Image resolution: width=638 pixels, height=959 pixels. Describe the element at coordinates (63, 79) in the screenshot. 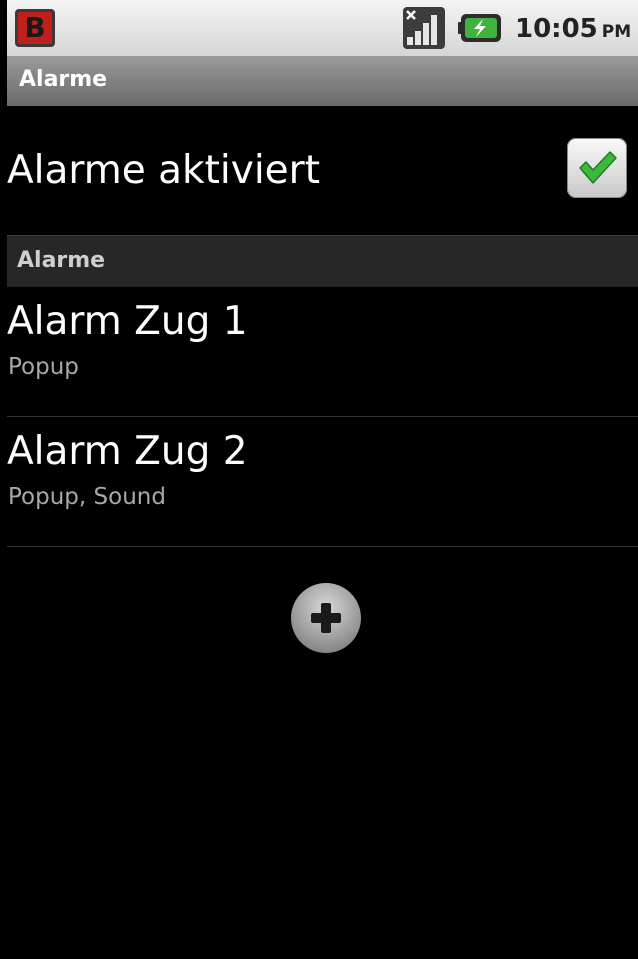

I see `page-title: Alarme` at that location.